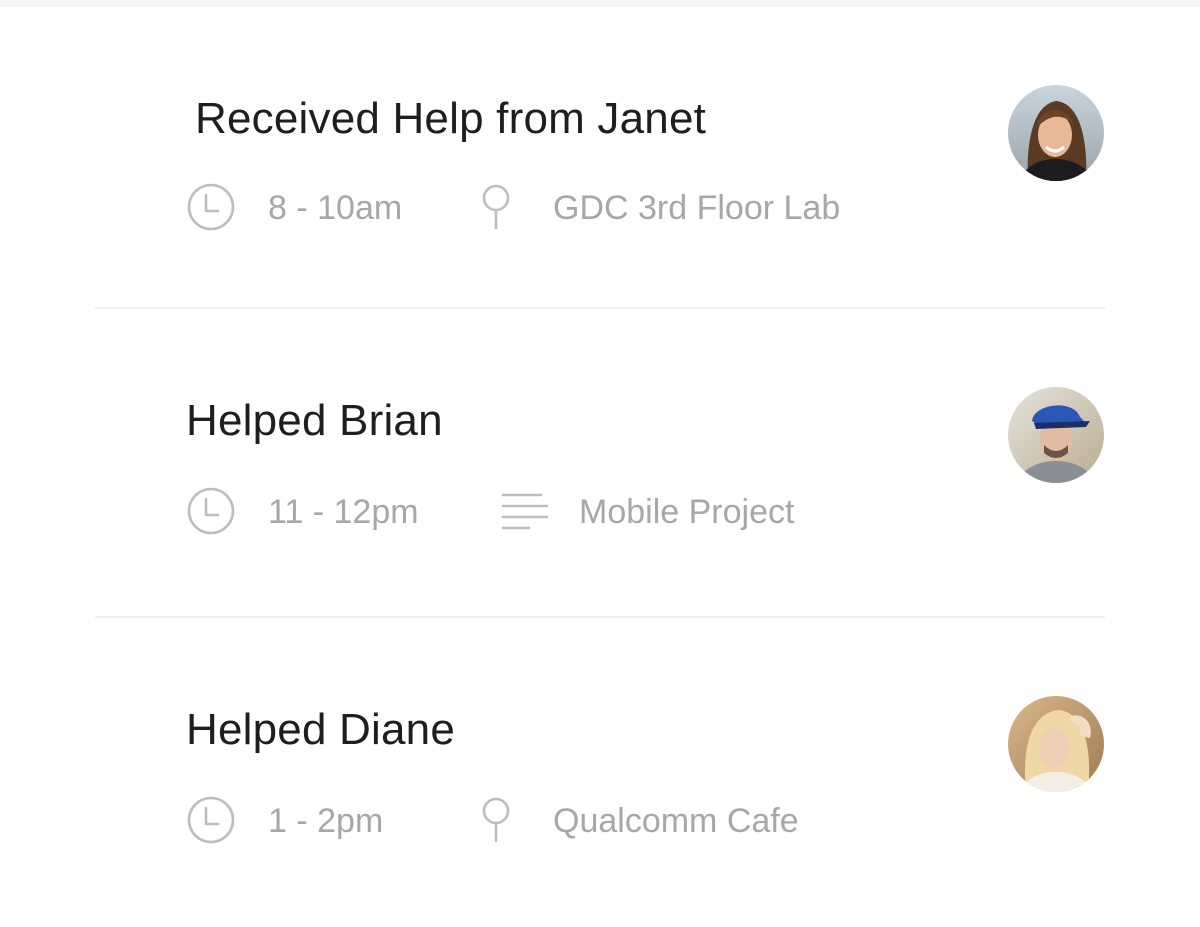  I want to click on entry-title: Helped Brian, so click(314, 420).